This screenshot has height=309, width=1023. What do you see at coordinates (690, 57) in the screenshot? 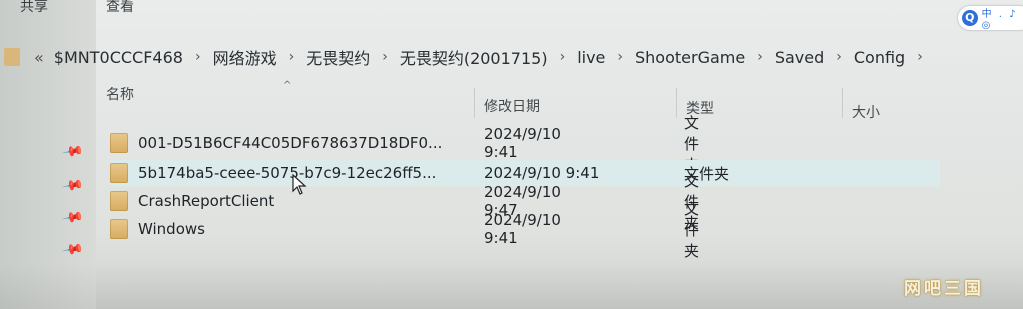
I see `breadcrumb-item: ShooterGame` at bounding box center [690, 57].